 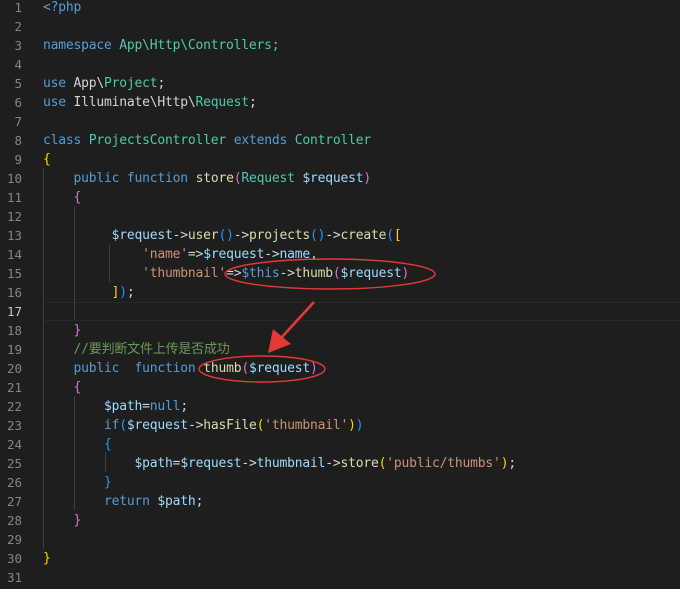 What do you see at coordinates (14, 273) in the screenshot?
I see `line-number: 15` at bounding box center [14, 273].